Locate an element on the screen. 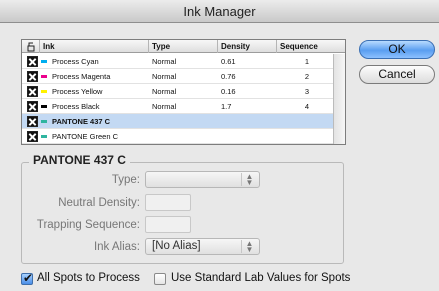 The height and width of the screenshot is (291, 439). ink-density: 1.7 is located at coordinates (226, 106).